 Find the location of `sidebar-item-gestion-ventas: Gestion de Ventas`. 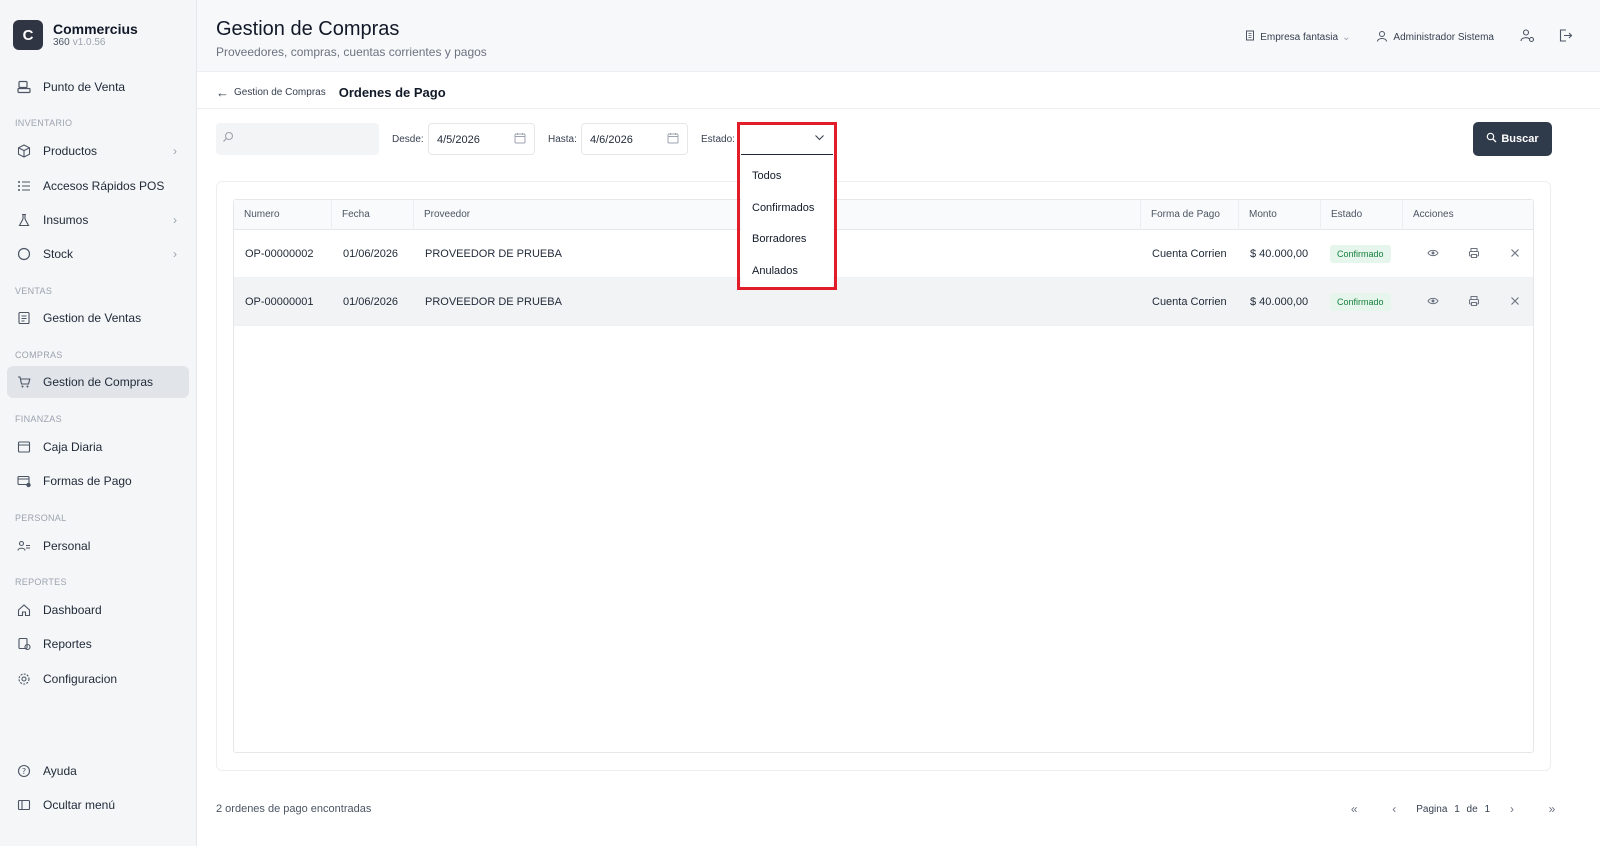

sidebar-item-gestion-ventas: Gestion de Ventas is located at coordinates (98, 318).